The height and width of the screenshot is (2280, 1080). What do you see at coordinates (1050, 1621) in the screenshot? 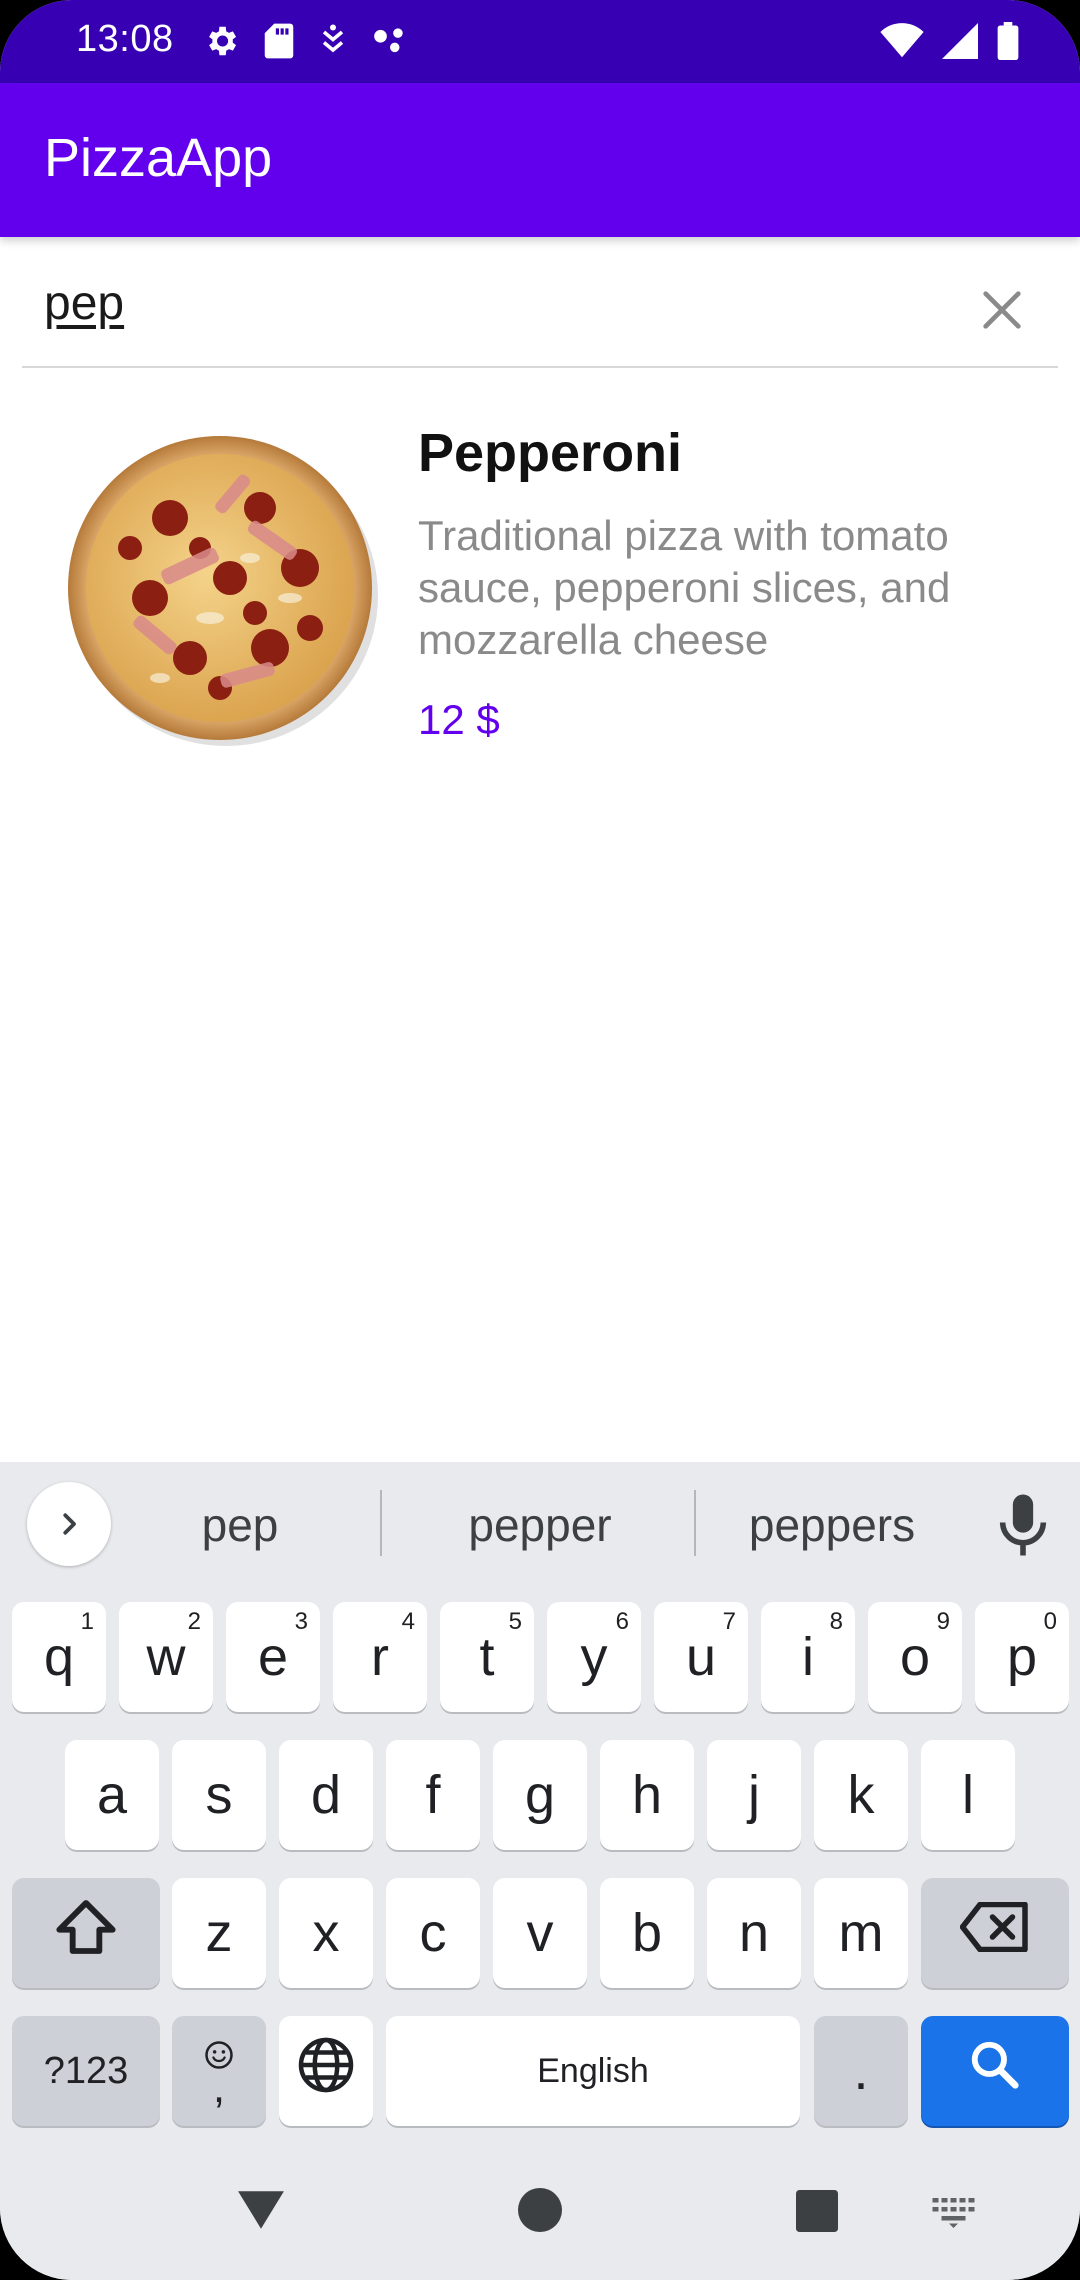
I see `key-number: 0` at bounding box center [1050, 1621].